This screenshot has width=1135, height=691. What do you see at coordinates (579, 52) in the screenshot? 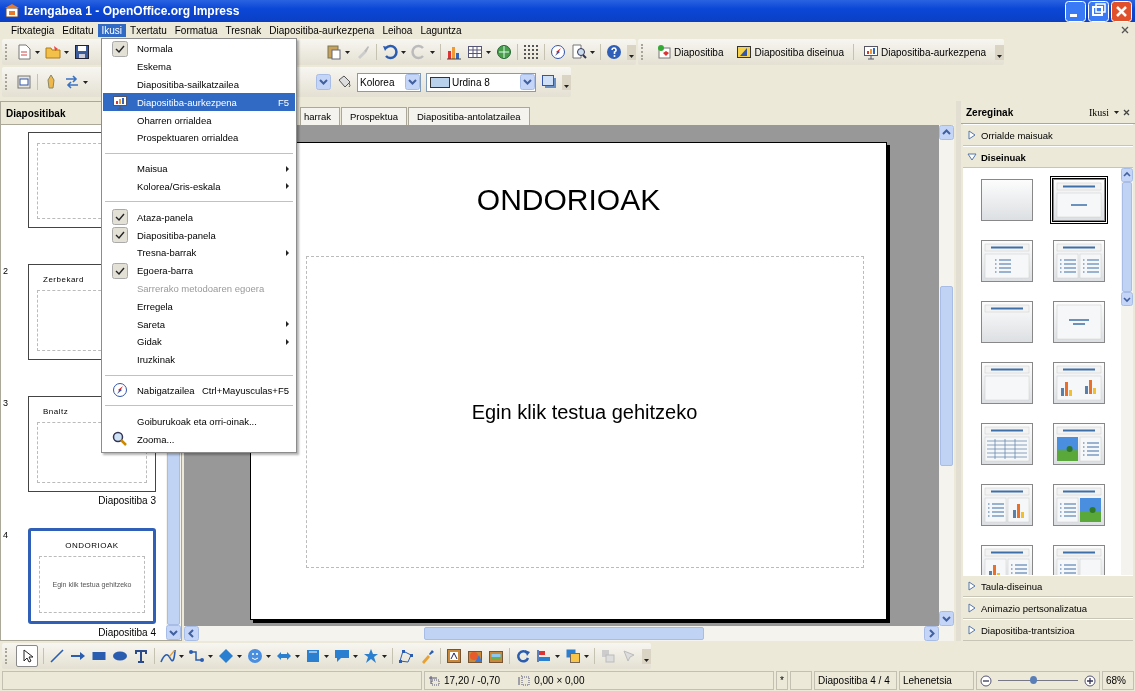
I see `zoom-icon` at bounding box center [579, 52].